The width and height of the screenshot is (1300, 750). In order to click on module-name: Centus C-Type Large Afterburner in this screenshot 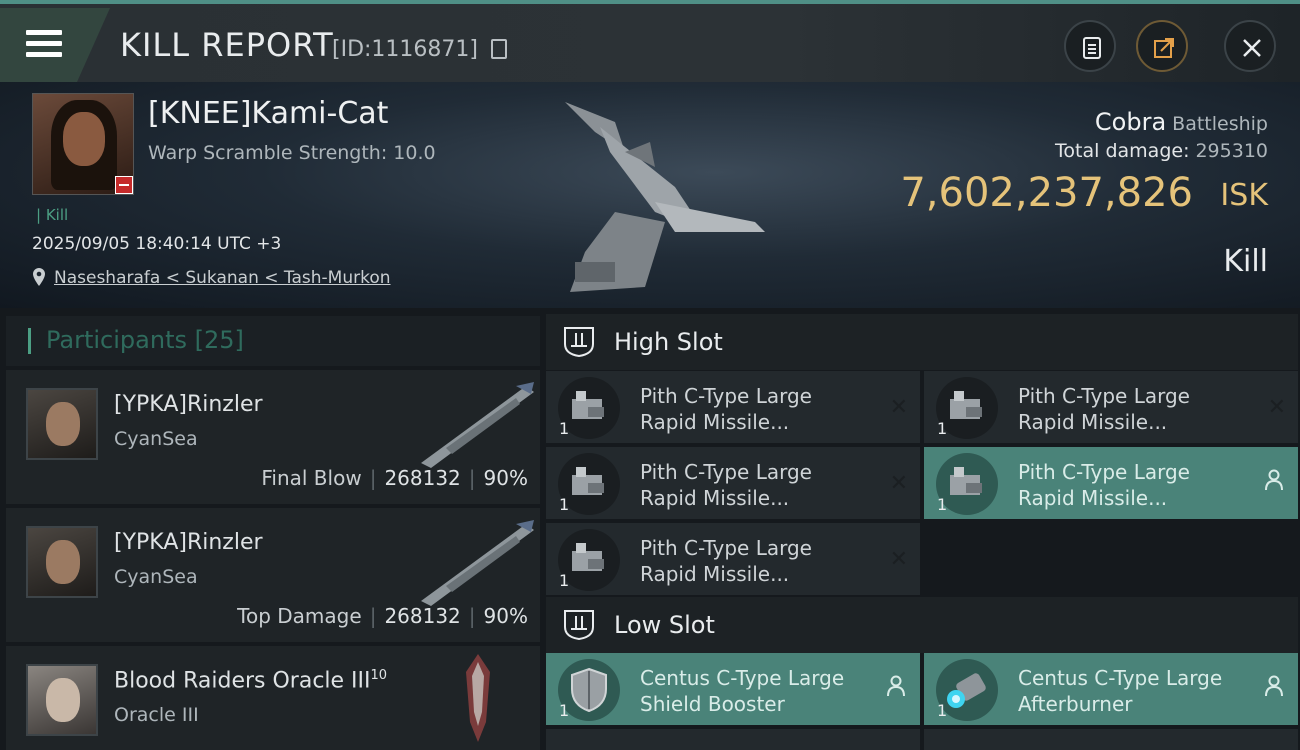, I will do `click(1120, 691)`.